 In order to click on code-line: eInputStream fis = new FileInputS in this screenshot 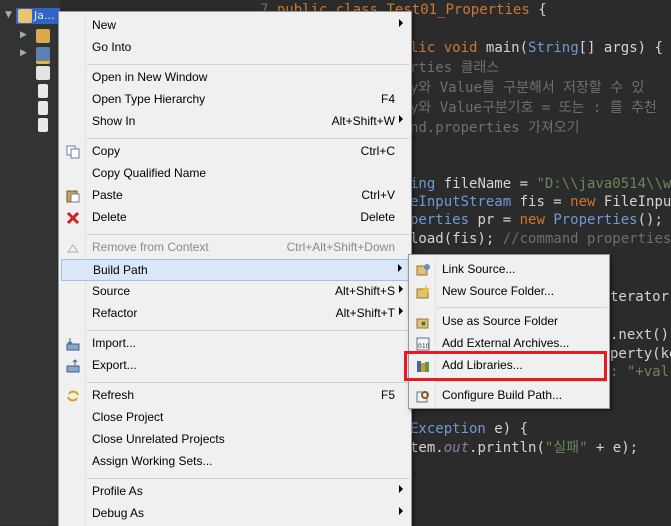, I will do `click(540, 202)`.